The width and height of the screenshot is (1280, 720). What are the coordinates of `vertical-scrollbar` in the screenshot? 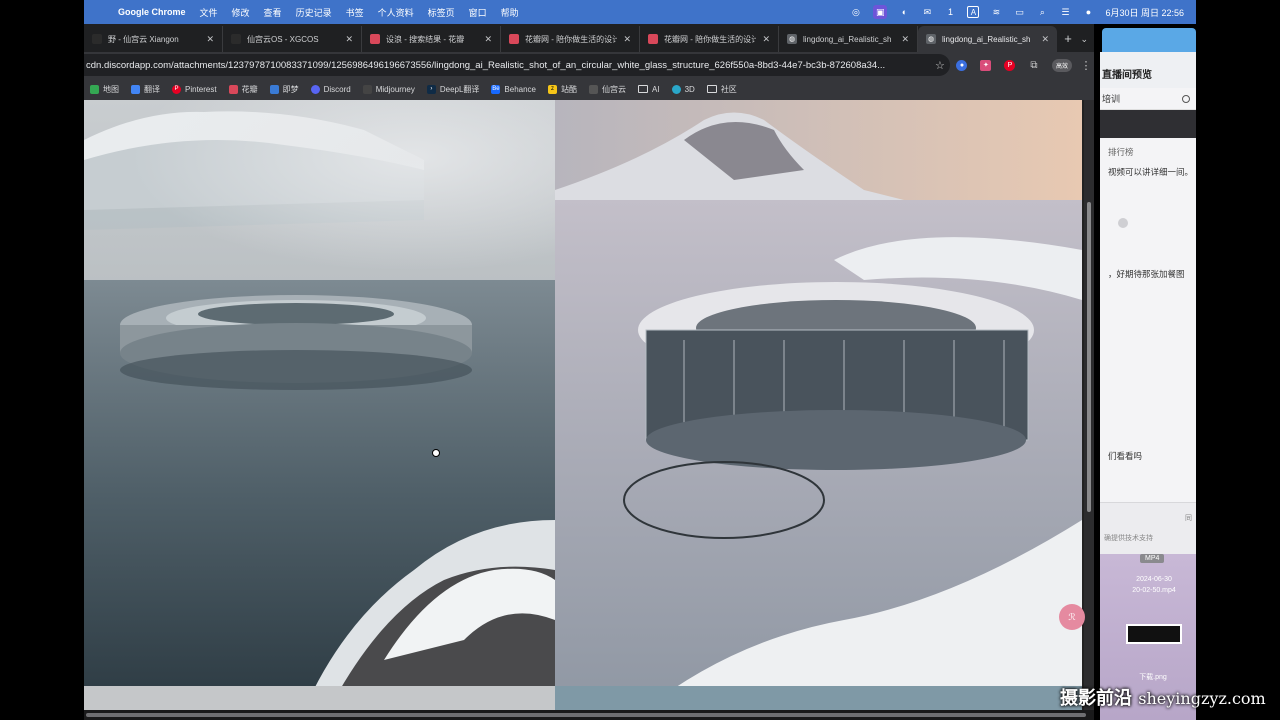 It's located at (1089, 405).